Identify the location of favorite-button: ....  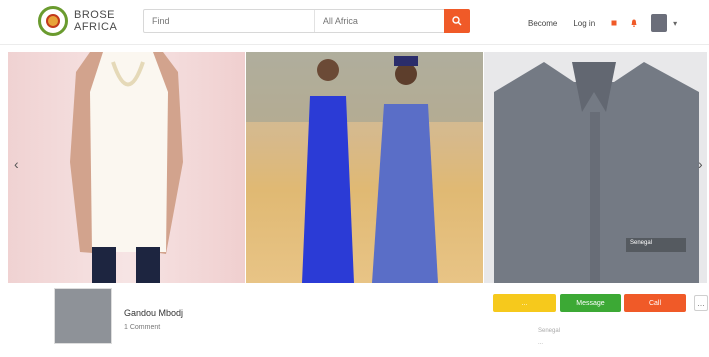
(524, 303).